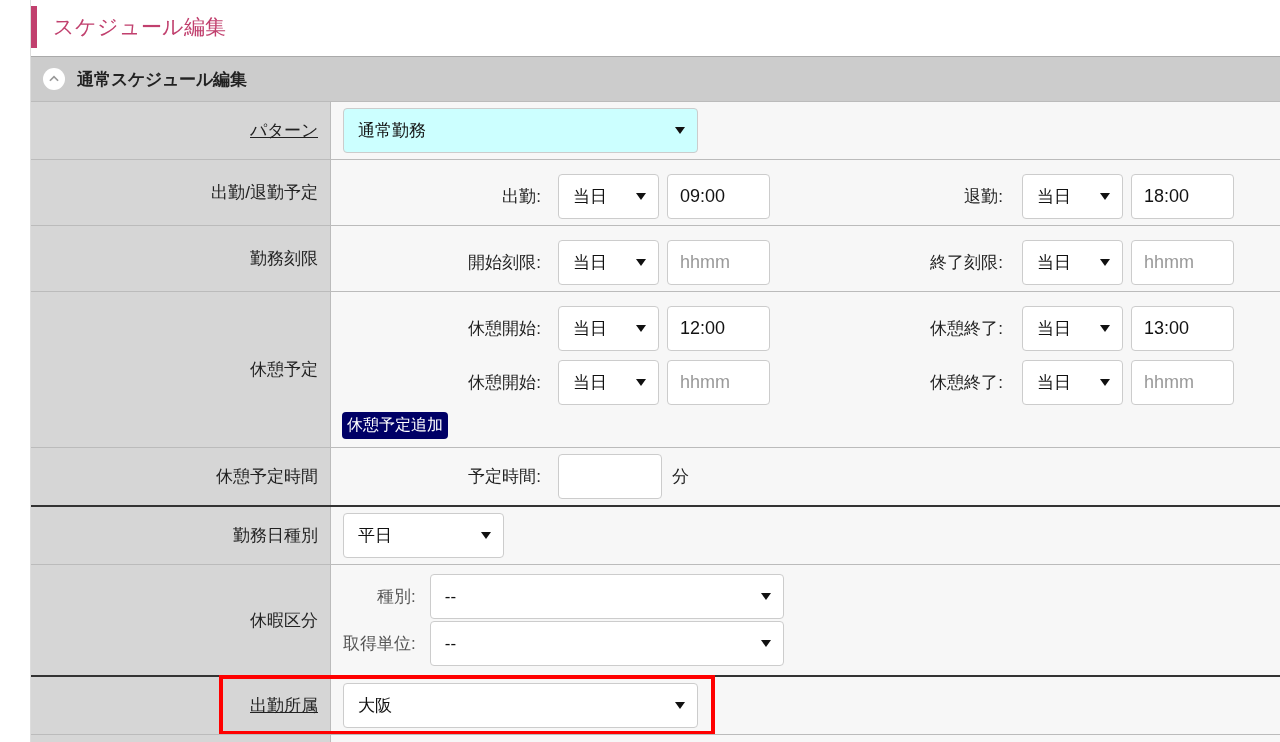  I want to click on collapse-icon, so click(54, 79).